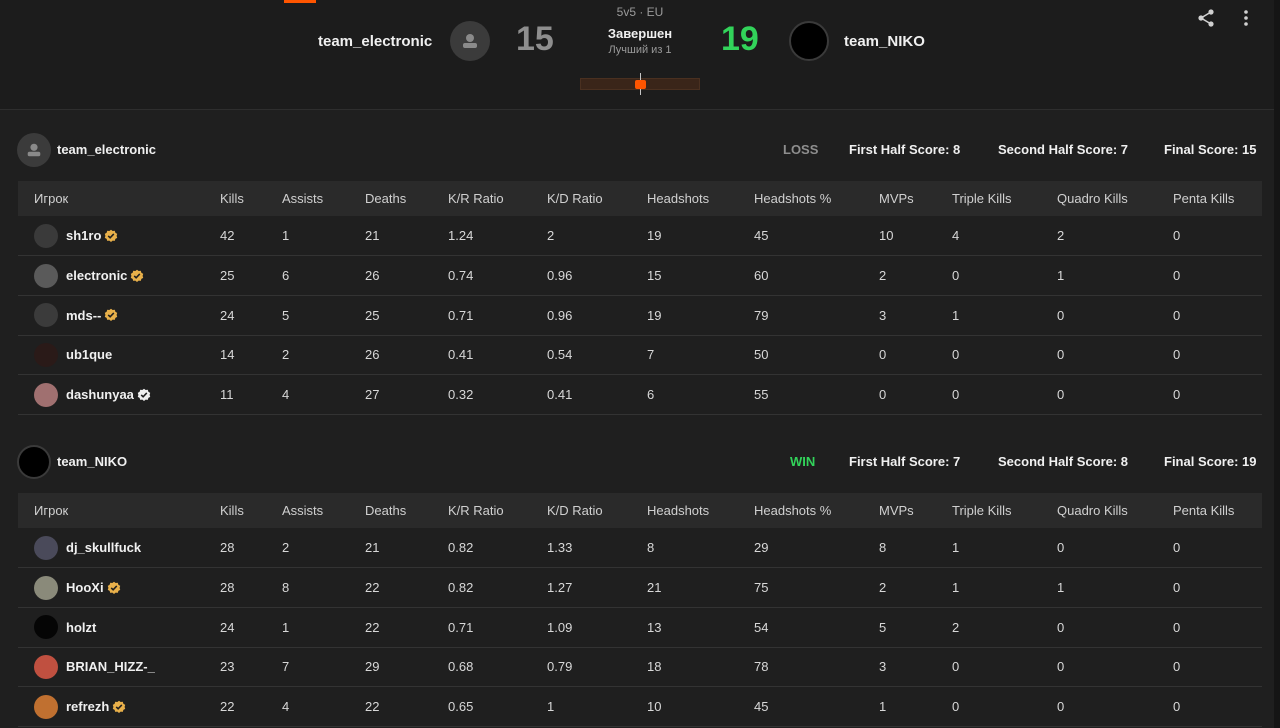  Describe the element at coordinates (286, 355) in the screenshot. I see `stat-cell: 2` at that location.